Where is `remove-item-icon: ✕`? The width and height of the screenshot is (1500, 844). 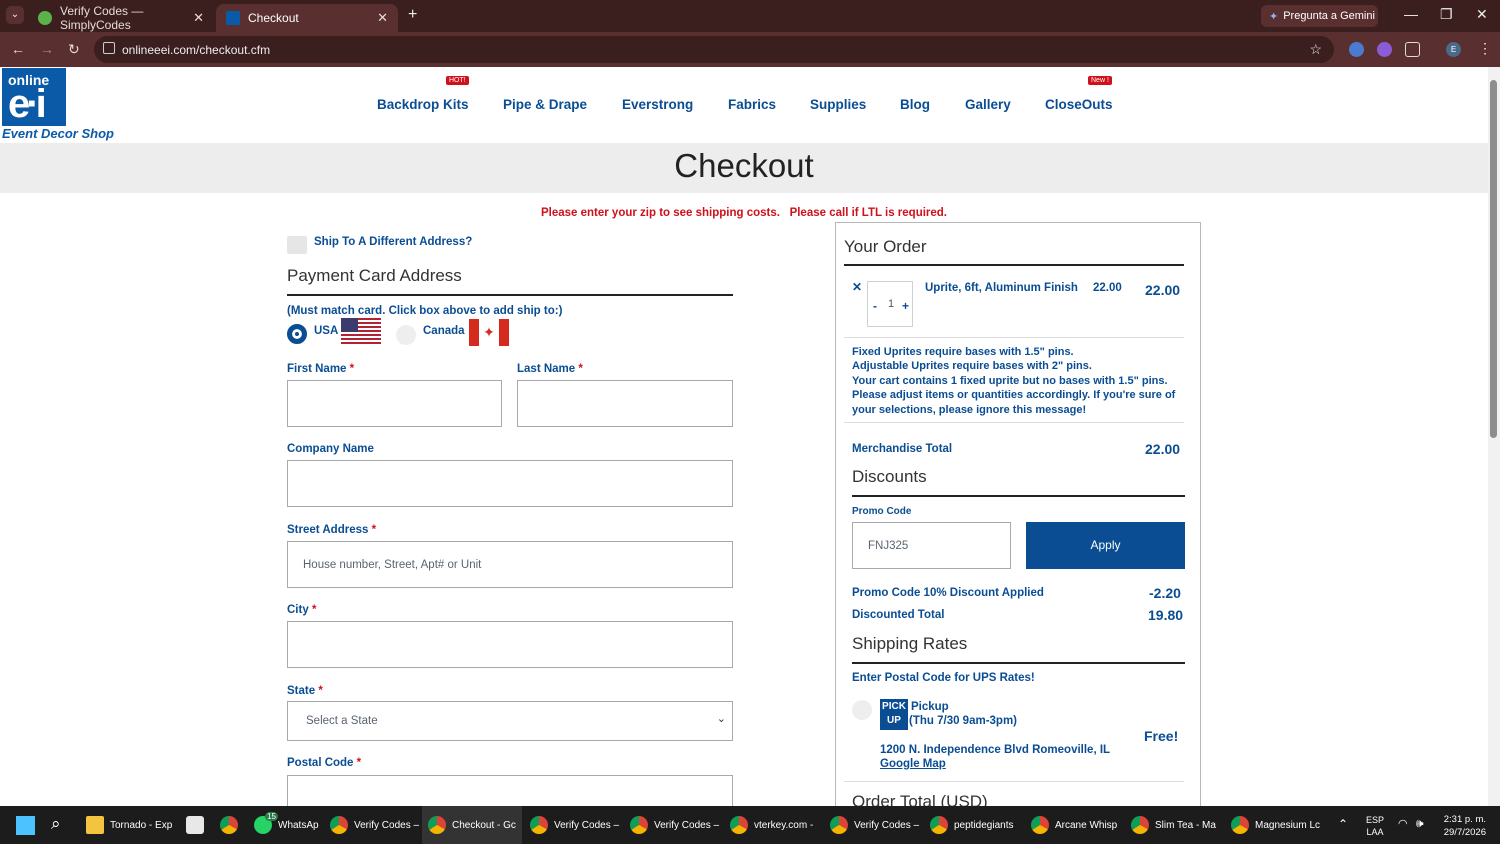 remove-item-icon: ✕ is located at coordinates (857, 287).